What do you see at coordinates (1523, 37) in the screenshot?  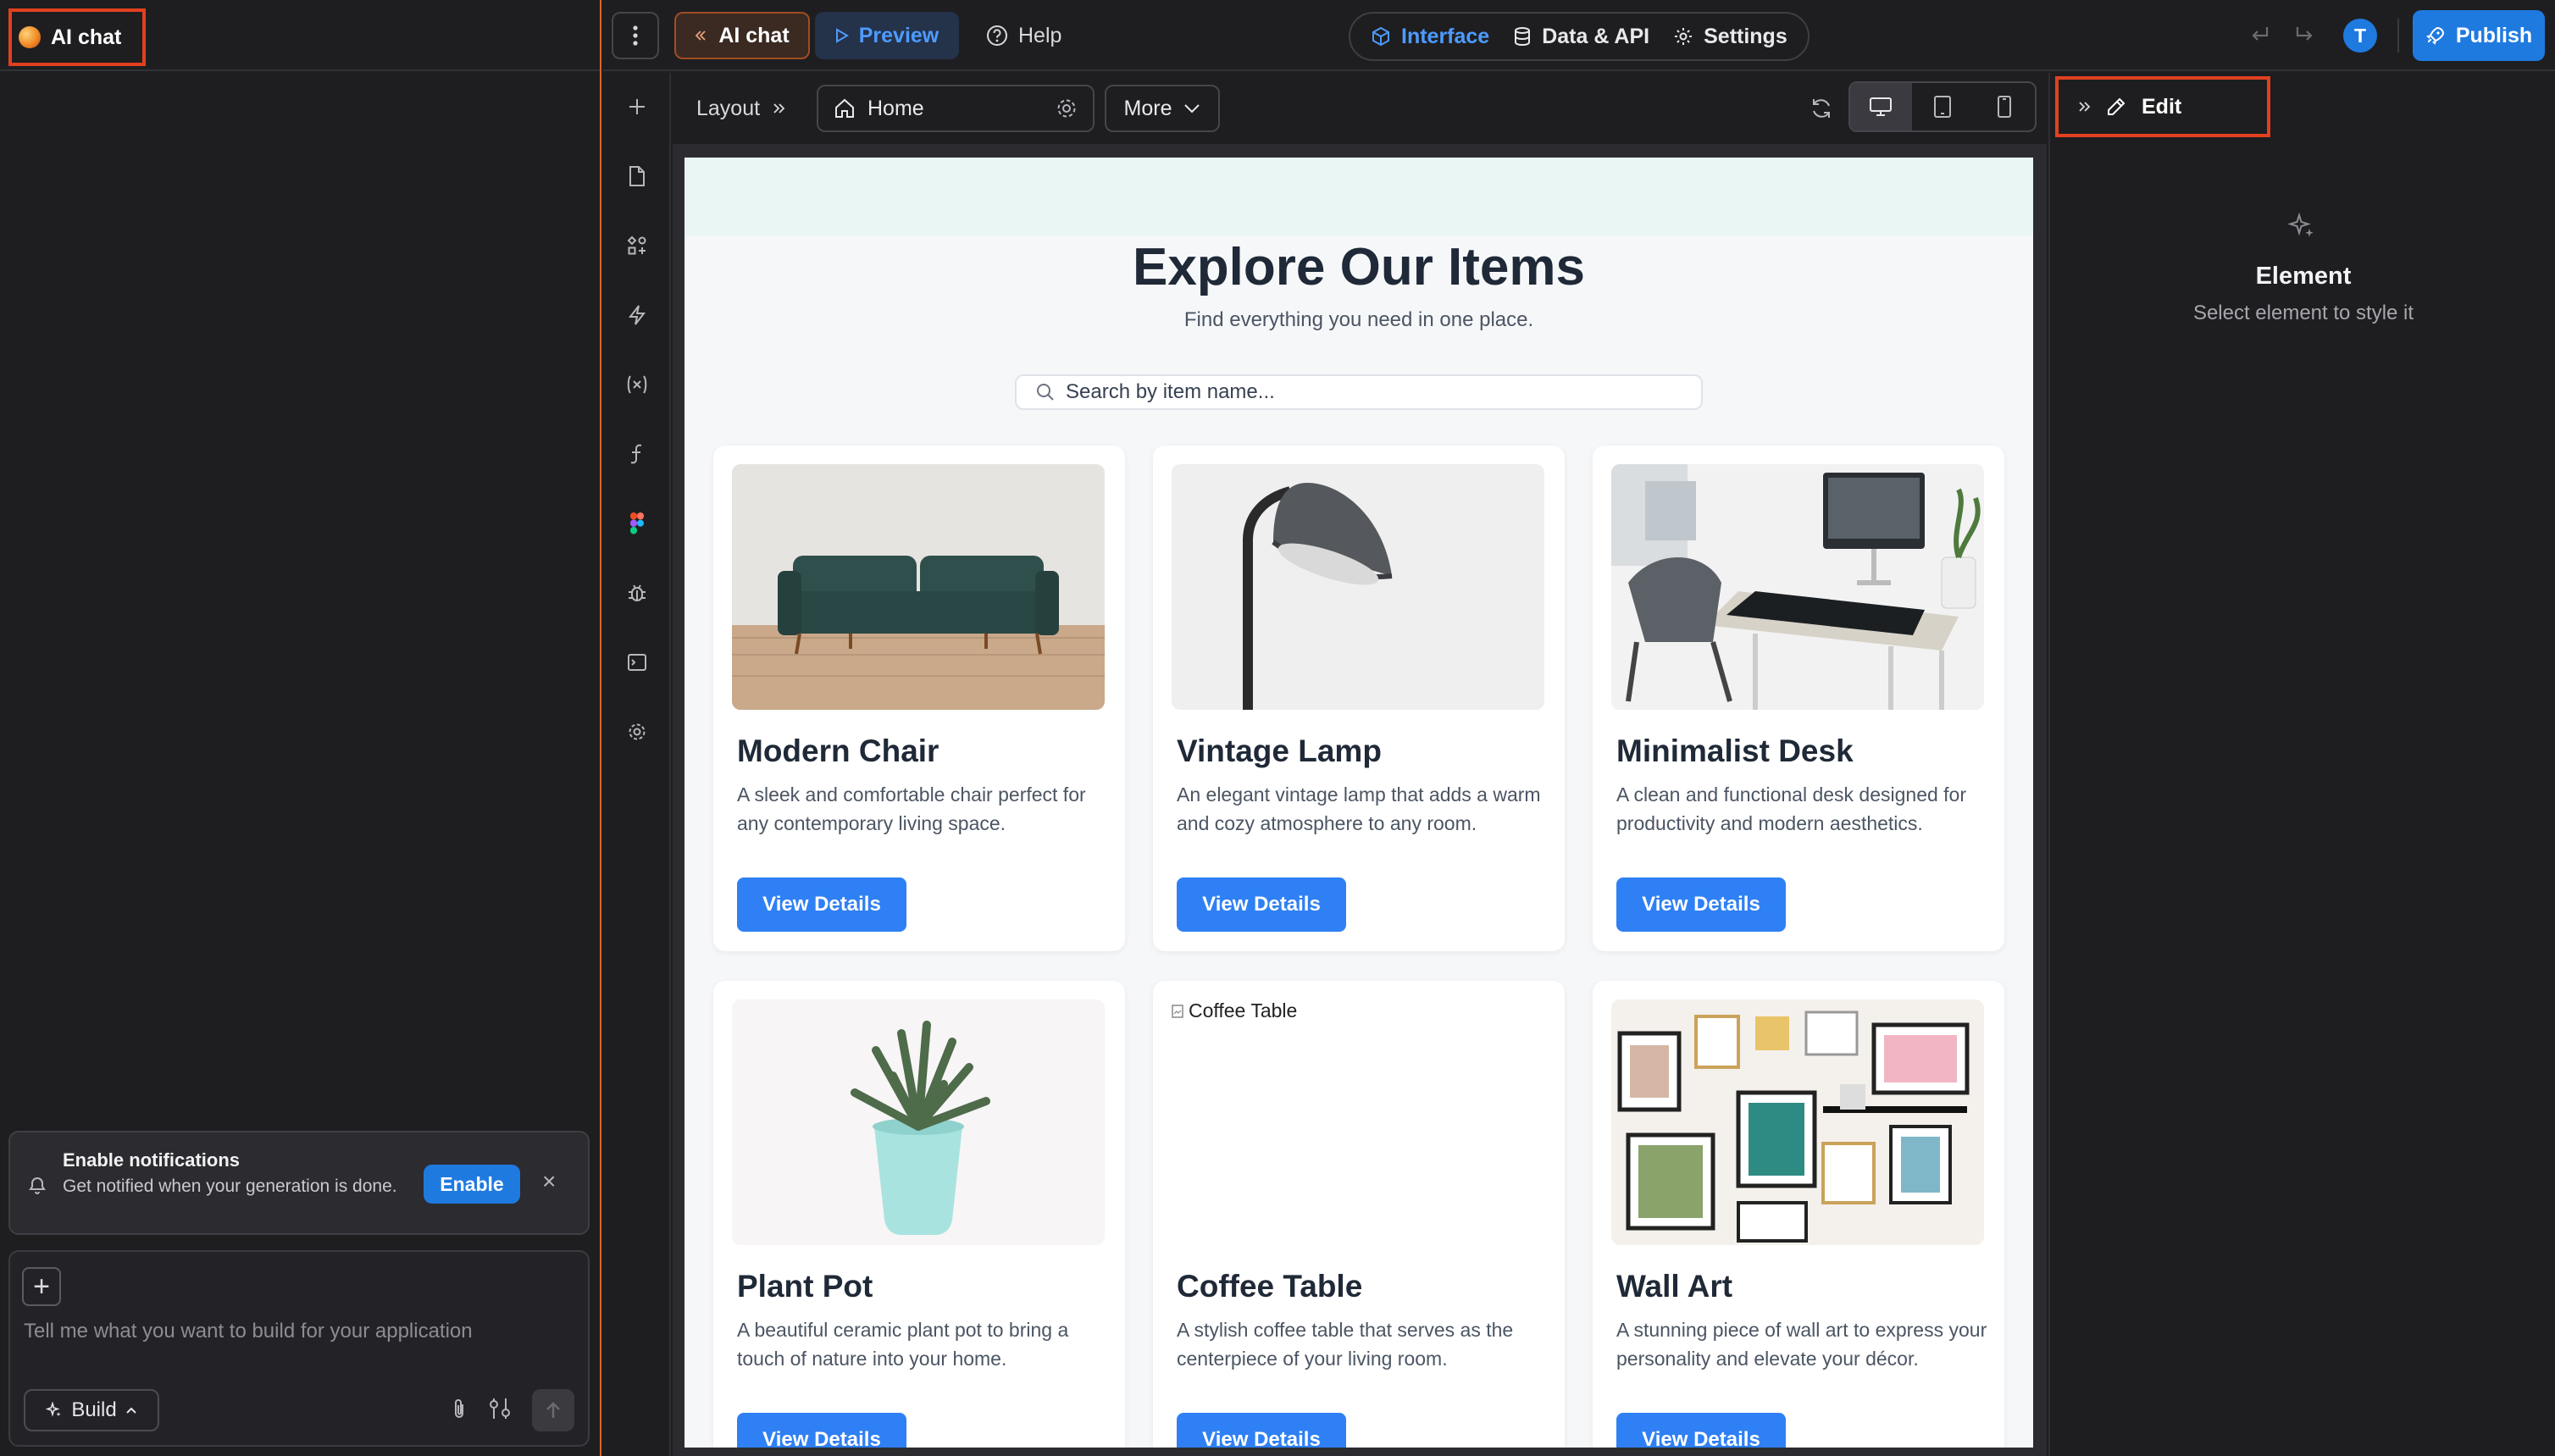 I see `database-icon` at bounding box center [1523, 37].